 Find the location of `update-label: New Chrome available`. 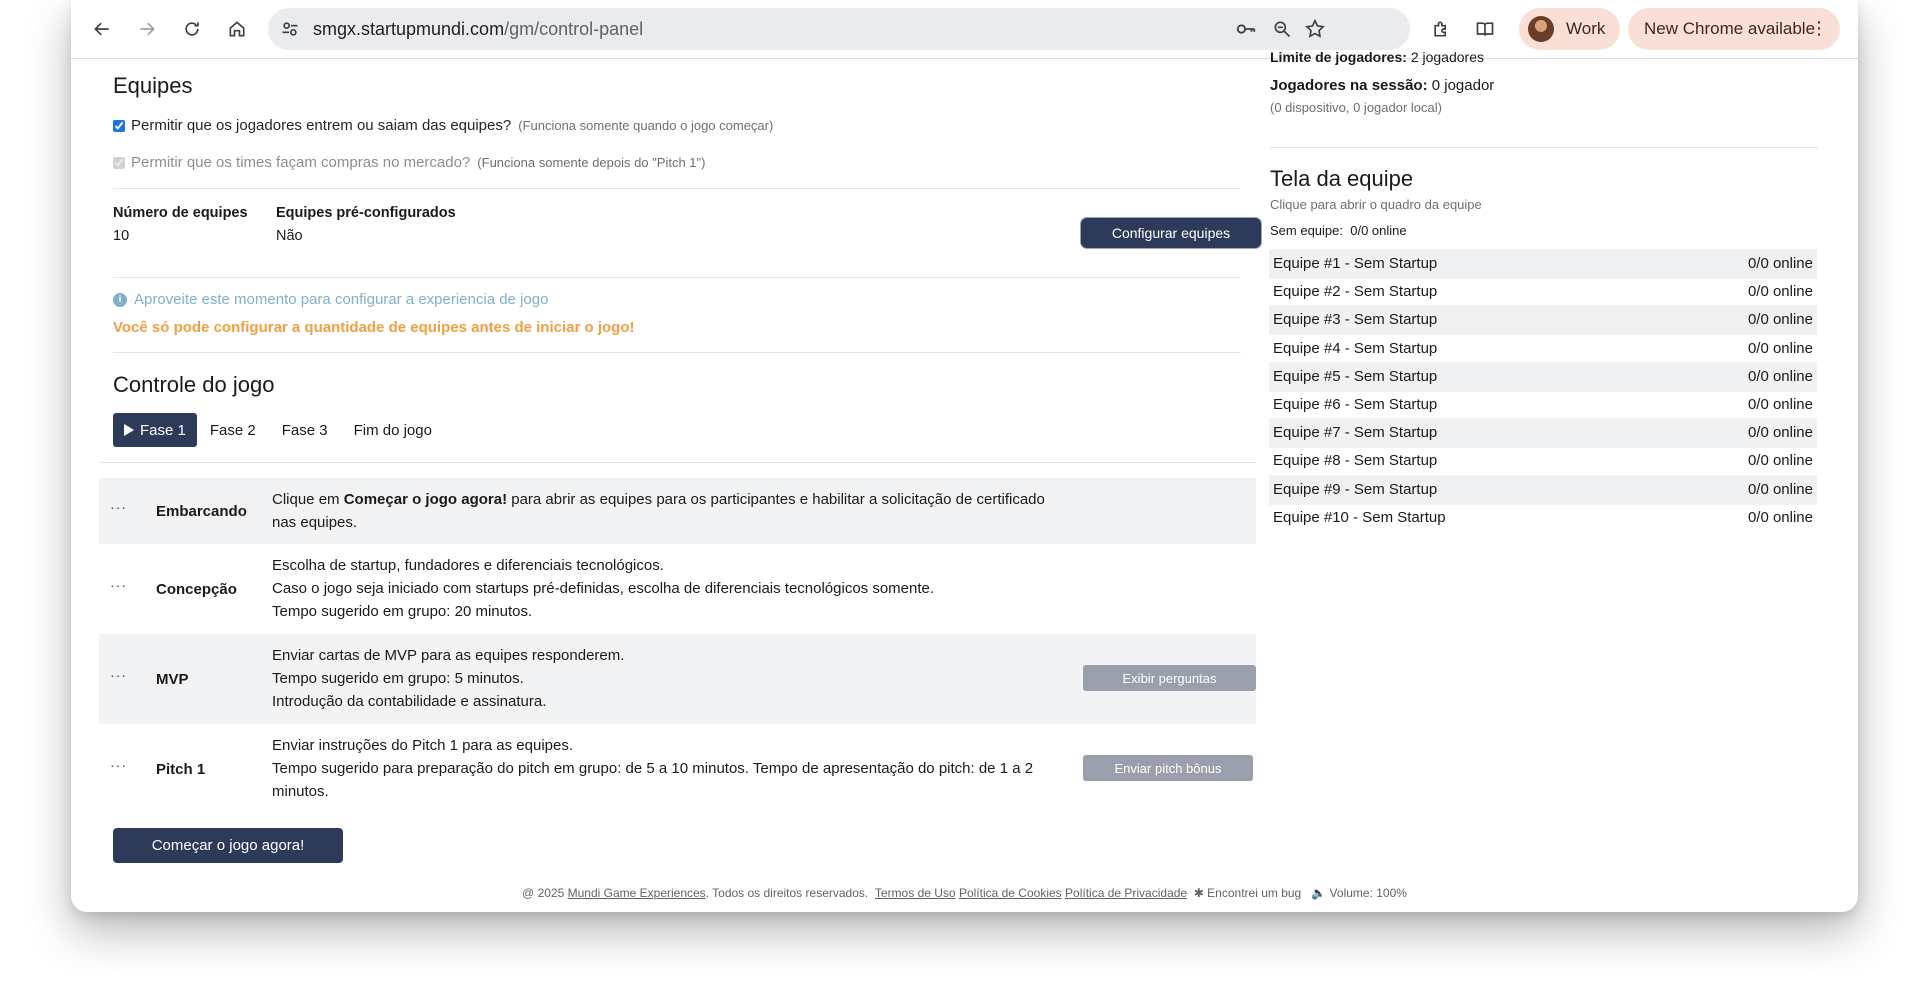

update-label: New Chrome available is located at coordinates (1730, 28).